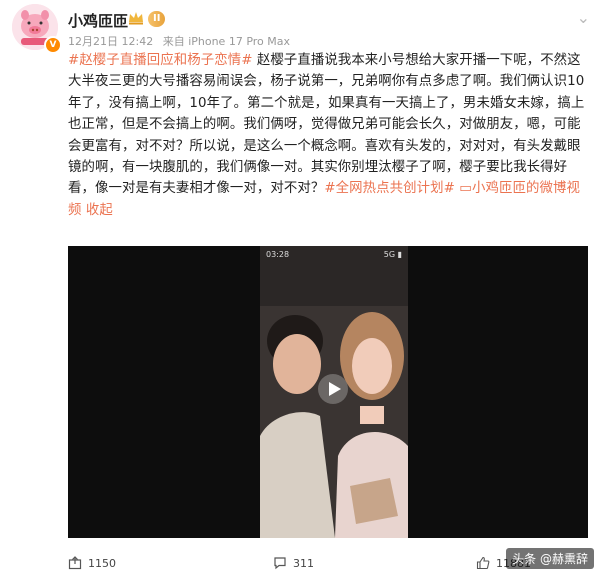 The width and height of the screenshot is (600, 578). I want to click on verified-badge: V, so click(53, 45).